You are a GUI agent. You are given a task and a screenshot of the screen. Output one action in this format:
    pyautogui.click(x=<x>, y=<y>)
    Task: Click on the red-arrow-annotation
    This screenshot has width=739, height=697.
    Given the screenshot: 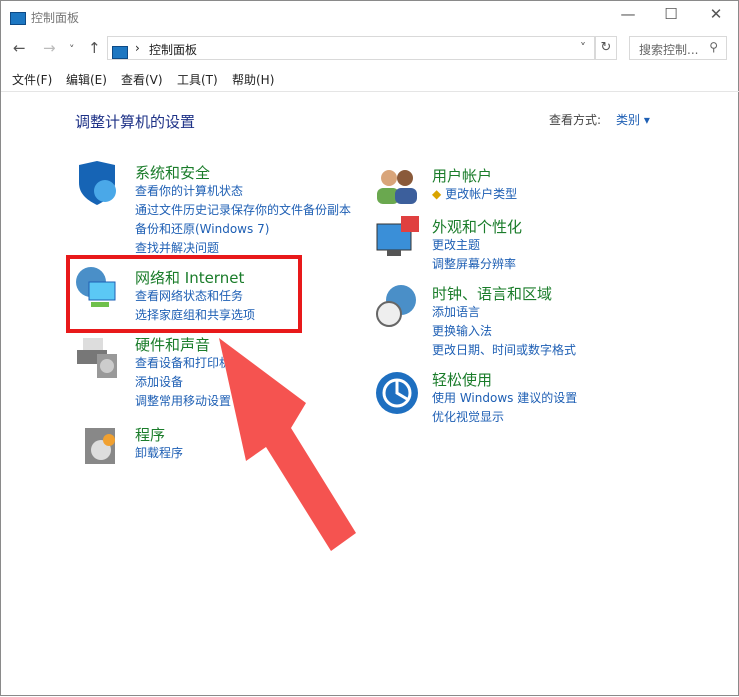 What is the action you would take?
    pyautogui.click(x=287, y=444)
    